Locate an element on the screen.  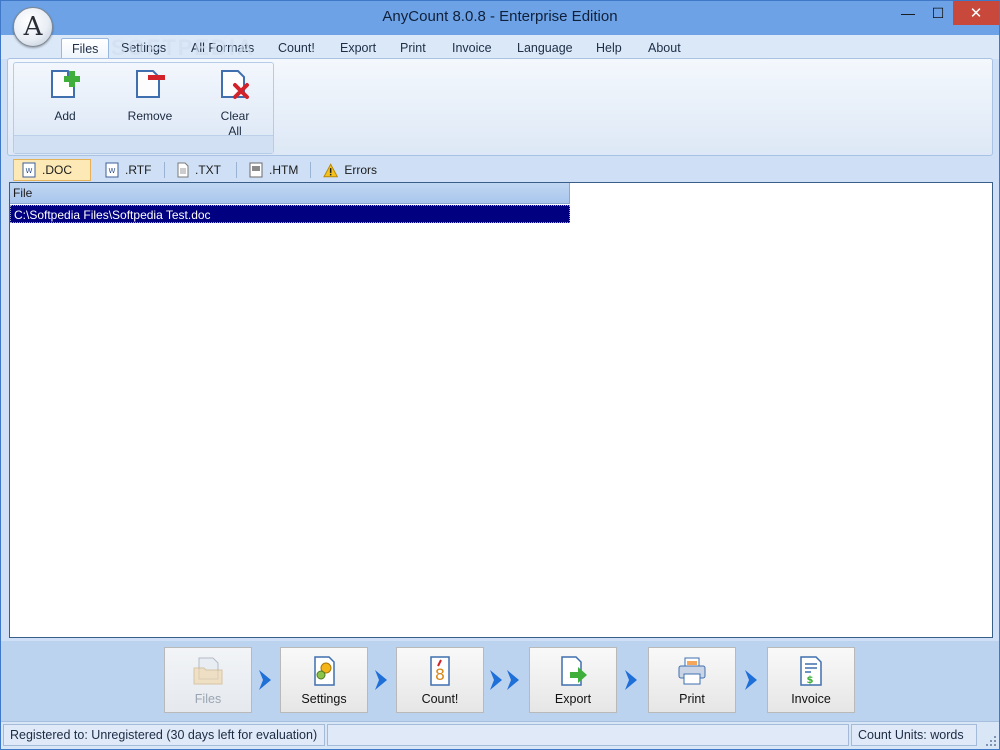
add-button: Add is located at coordinates (65, 95).